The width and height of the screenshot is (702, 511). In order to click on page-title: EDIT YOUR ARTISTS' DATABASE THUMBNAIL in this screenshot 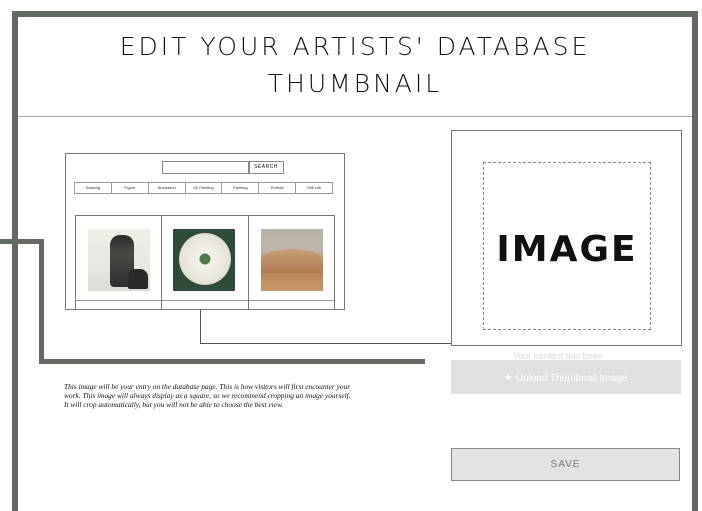, I will do `click(355, 65)`.